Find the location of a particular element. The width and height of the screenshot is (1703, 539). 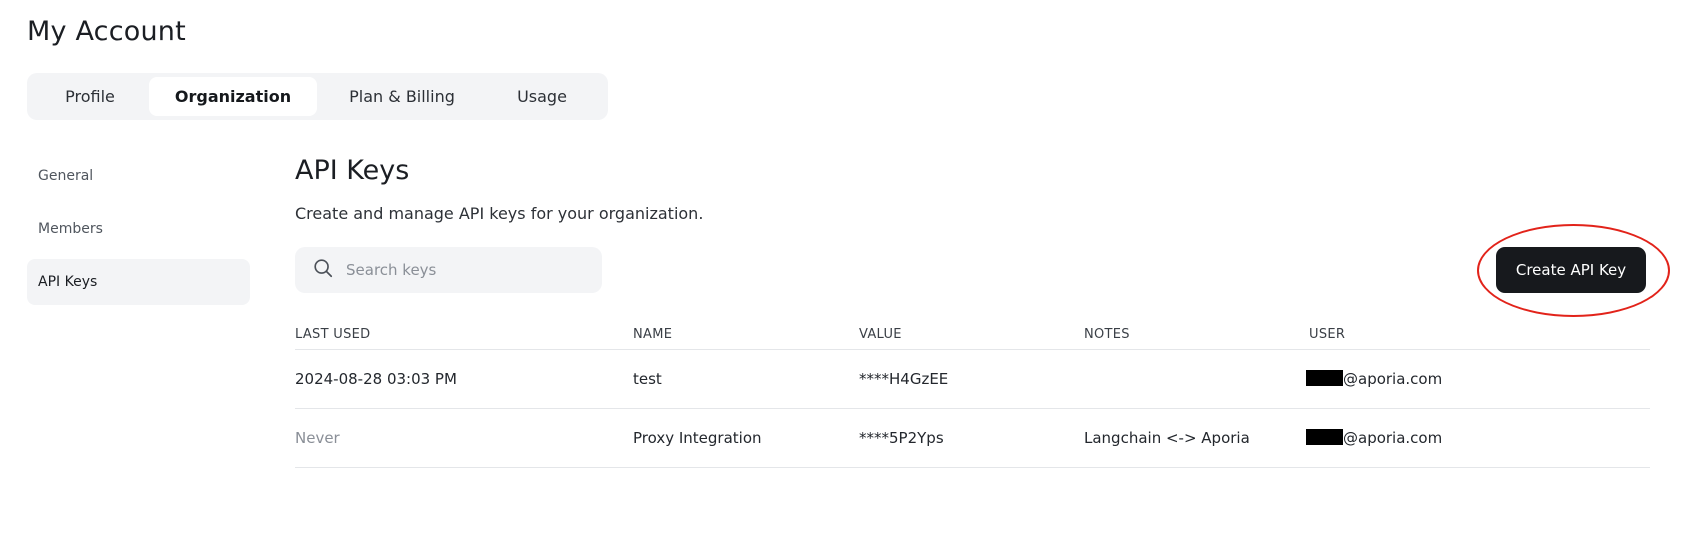

sidebar-item-api-keys: API Keys is located at coordinates (138, 282).